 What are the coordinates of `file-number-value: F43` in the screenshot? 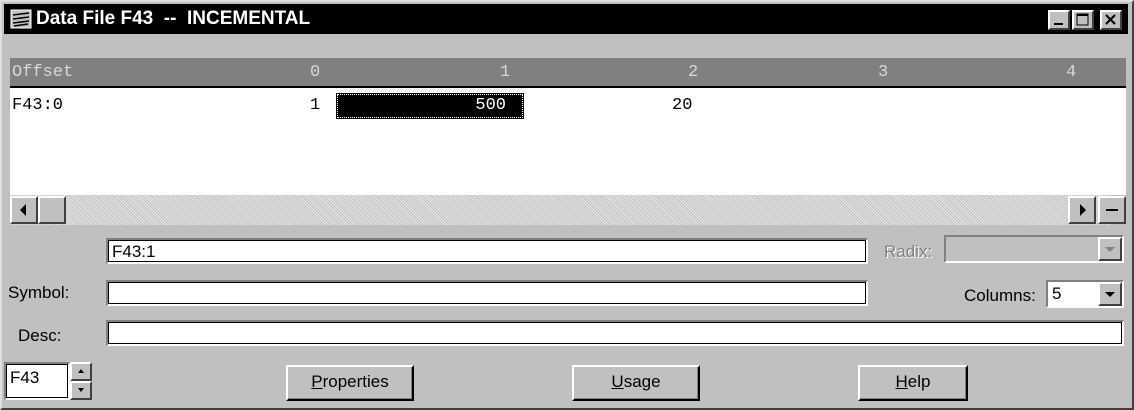 It's located at (25, 377).